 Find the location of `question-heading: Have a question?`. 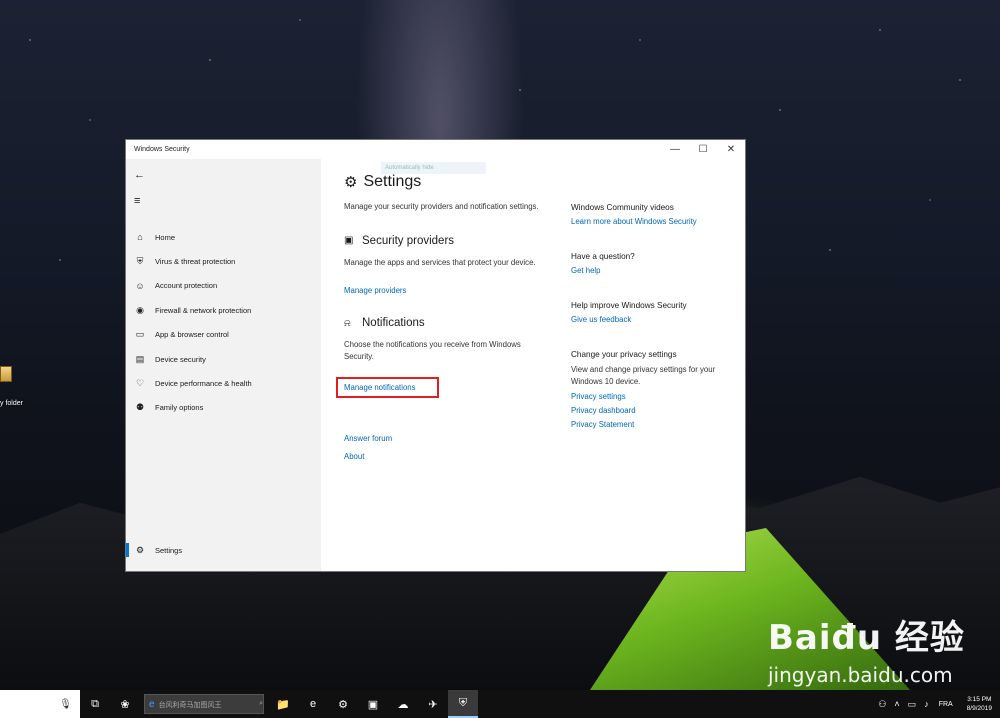

question-heading: Have a question? is located at coordinates (603, 256).